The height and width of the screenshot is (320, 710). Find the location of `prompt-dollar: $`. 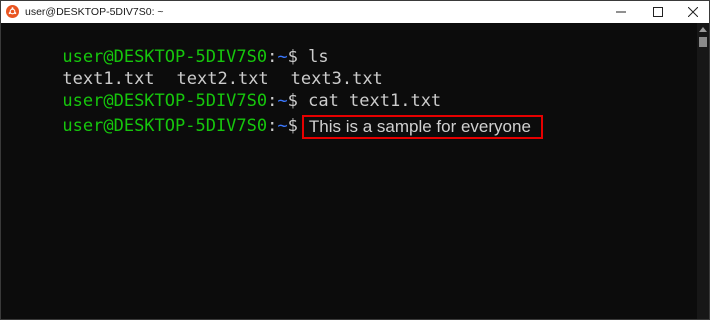

prompt-dollar: $ is located at coordinates (292, 126).